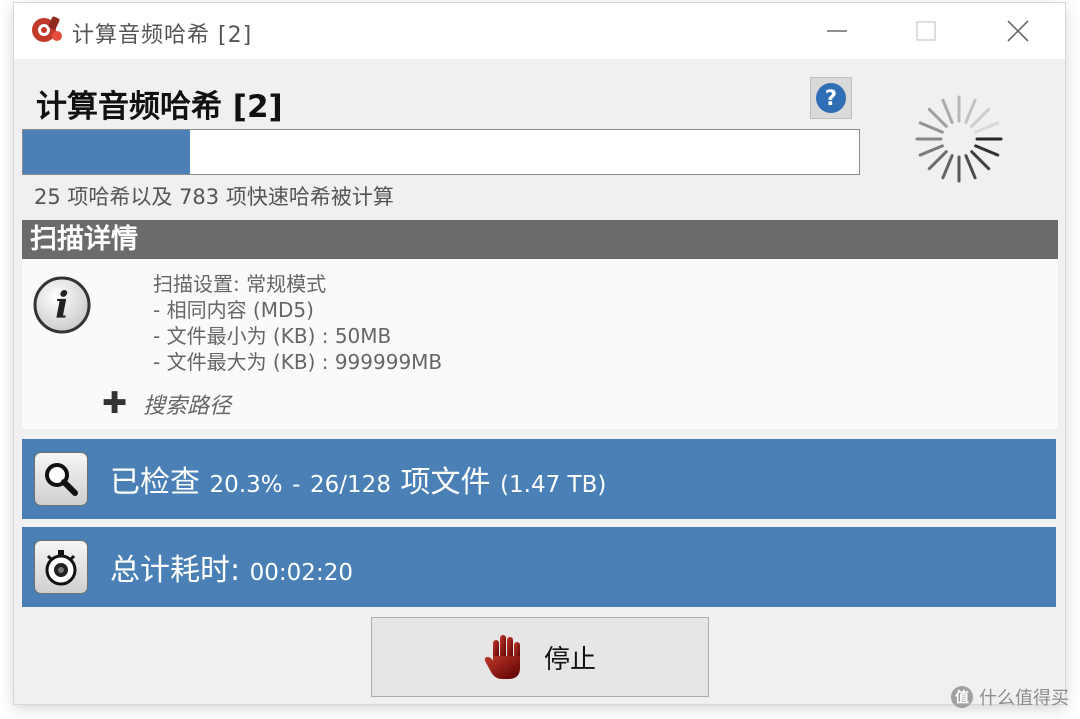 The width and height of the screenshot is (1080, 719). I want to click on stop-button-label: 停止, so click(569, 659).